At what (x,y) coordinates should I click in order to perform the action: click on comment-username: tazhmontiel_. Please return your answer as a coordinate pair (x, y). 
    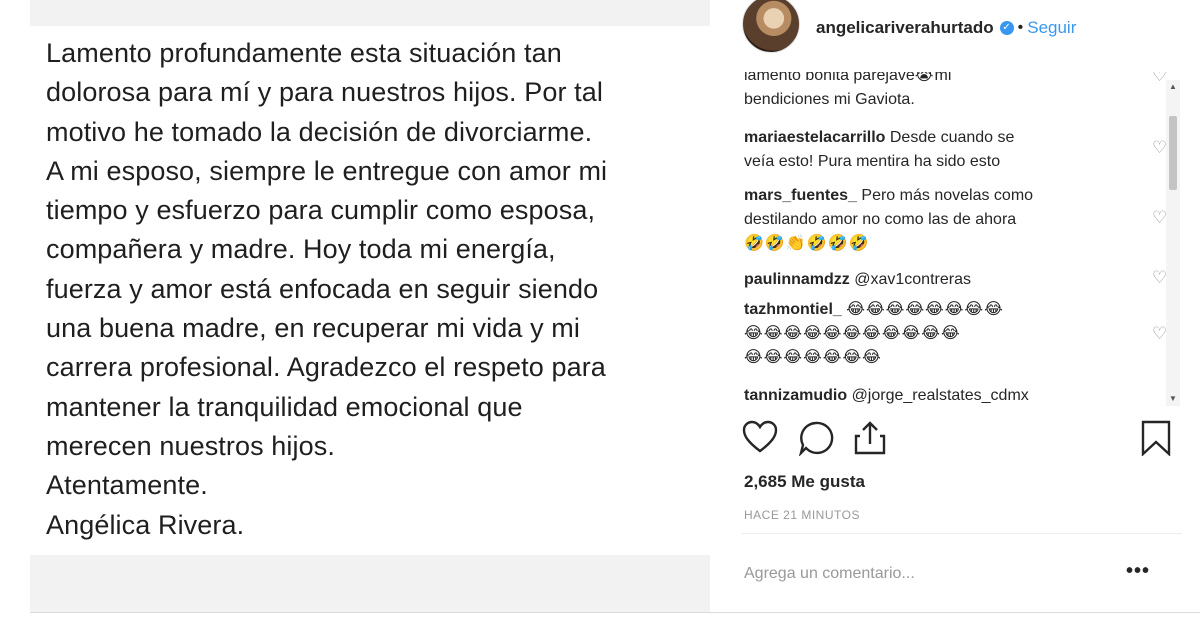
    Looking at the image, I should click on (793, 309).